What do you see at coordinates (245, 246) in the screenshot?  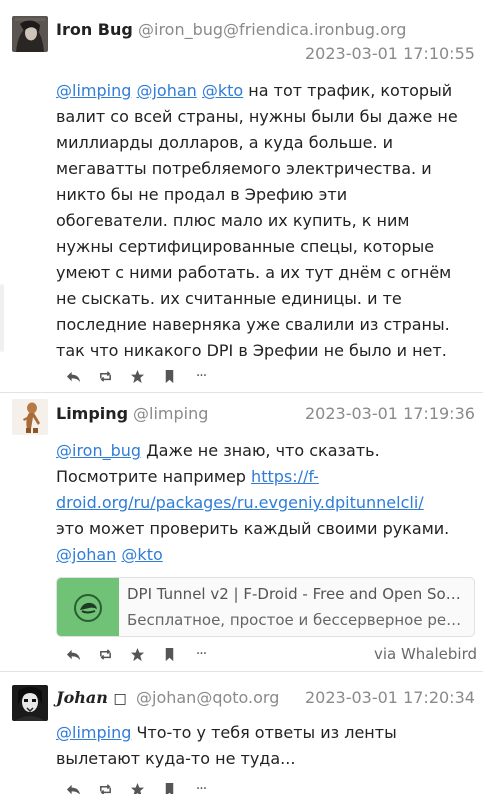 I see `content-line: нужны сертифицированные спецы, которые` at bounding box center [245, 246].